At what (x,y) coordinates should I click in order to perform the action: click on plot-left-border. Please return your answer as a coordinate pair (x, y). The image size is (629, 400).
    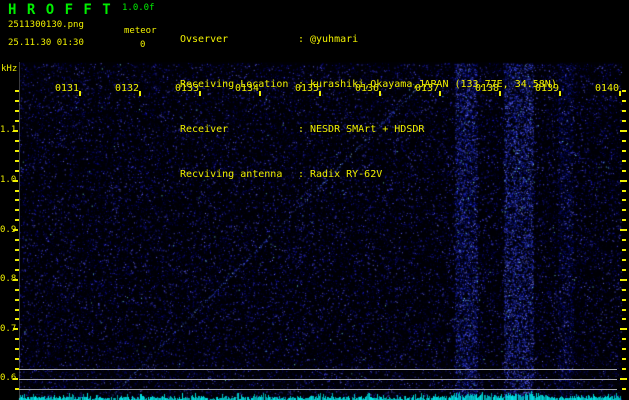
    Looking at the image, I should click on (19, 231).